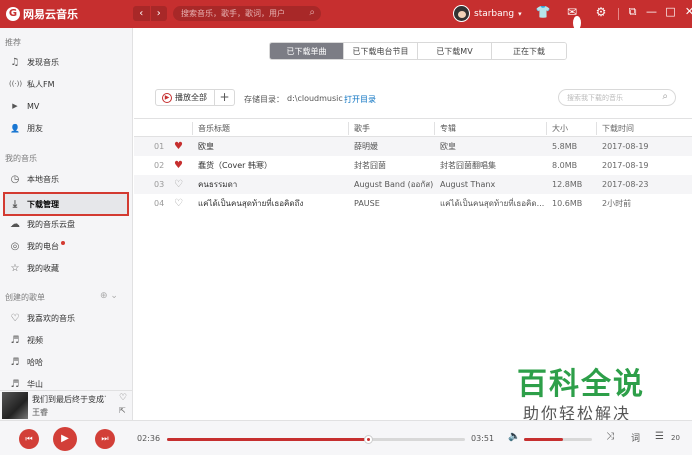 The image size is (692, 455). Describe the element at coordinates (642, 128) in the screenshot. I see `header-time: 下载时间` at that location.